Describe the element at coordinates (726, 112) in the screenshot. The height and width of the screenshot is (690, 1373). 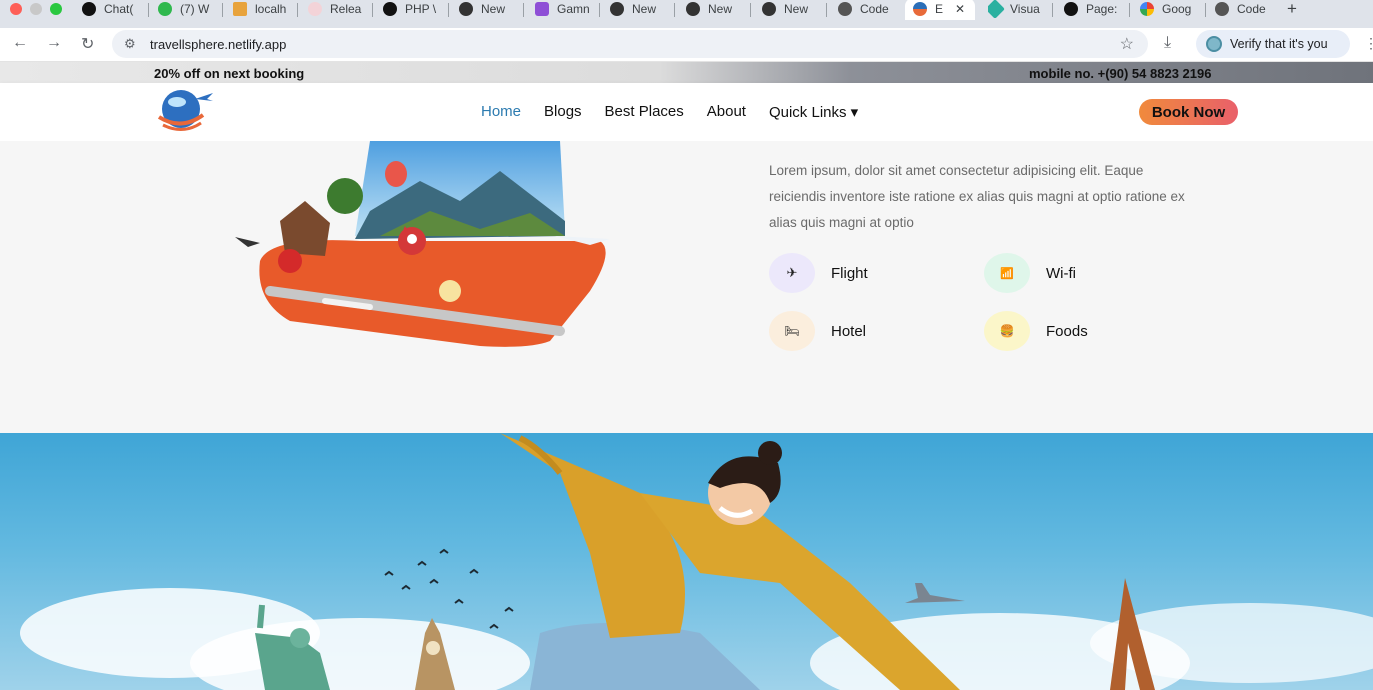
I see `nav-about: About` at that location.